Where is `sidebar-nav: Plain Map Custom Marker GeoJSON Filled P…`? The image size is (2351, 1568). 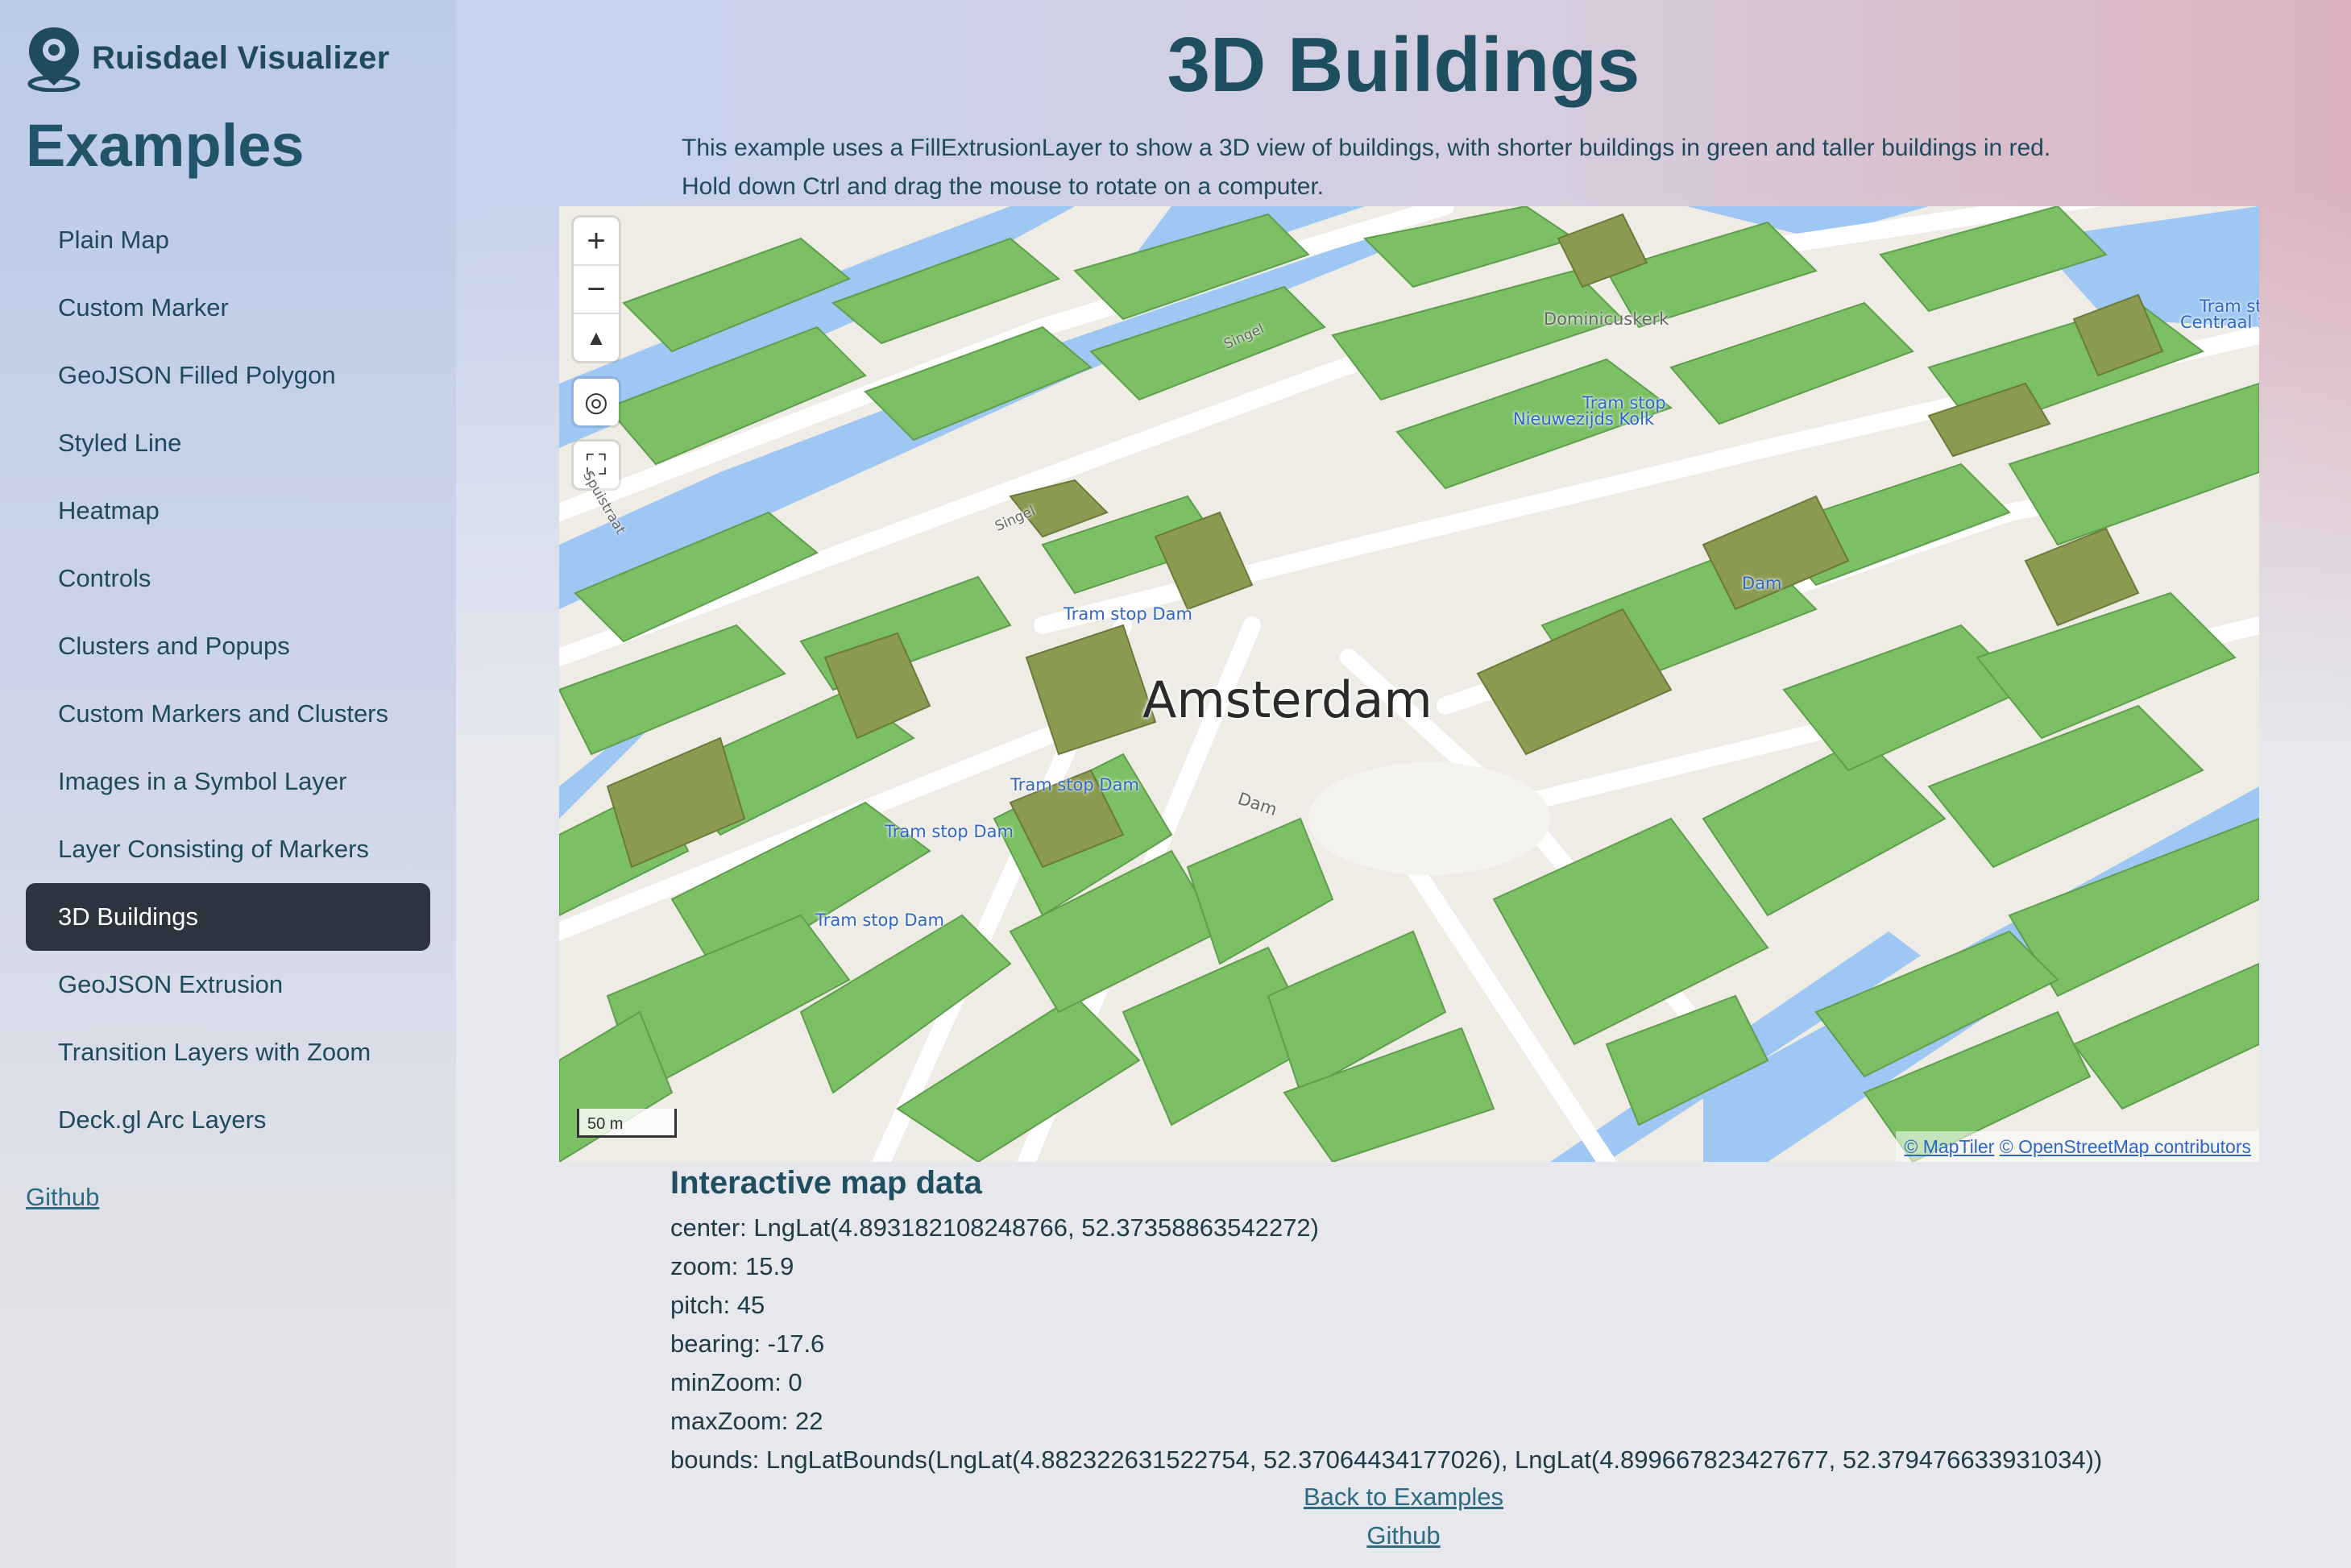 sidebar-nav: Plain Map Custom Marker GeoJSON Filled P… is located at coordinates (228, 680).